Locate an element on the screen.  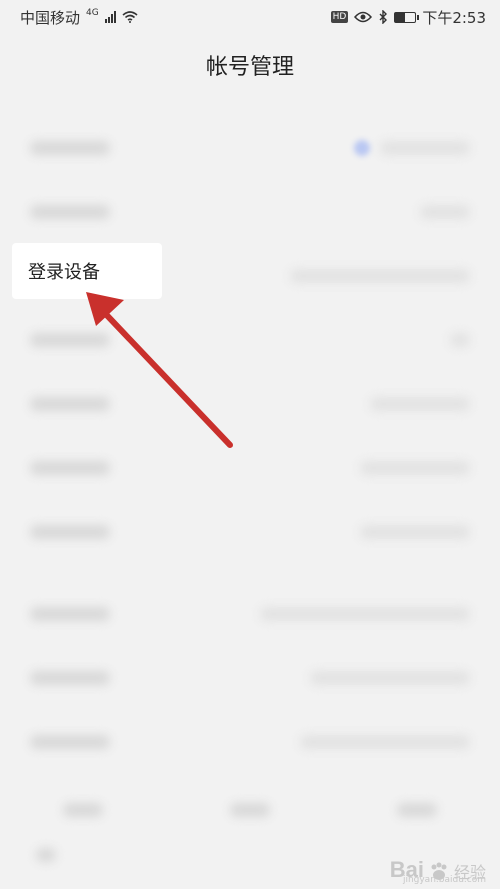
time-label: 下午2:53 is located at coordinates (454, 17).